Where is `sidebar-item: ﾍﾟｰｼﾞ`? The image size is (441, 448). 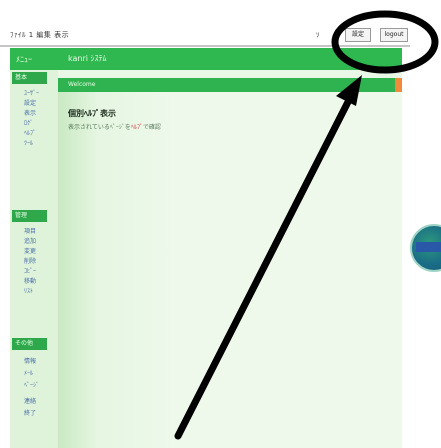
sidebar-item: ﾍﾟｰｼﾞ is located at coordinates (31, 384).